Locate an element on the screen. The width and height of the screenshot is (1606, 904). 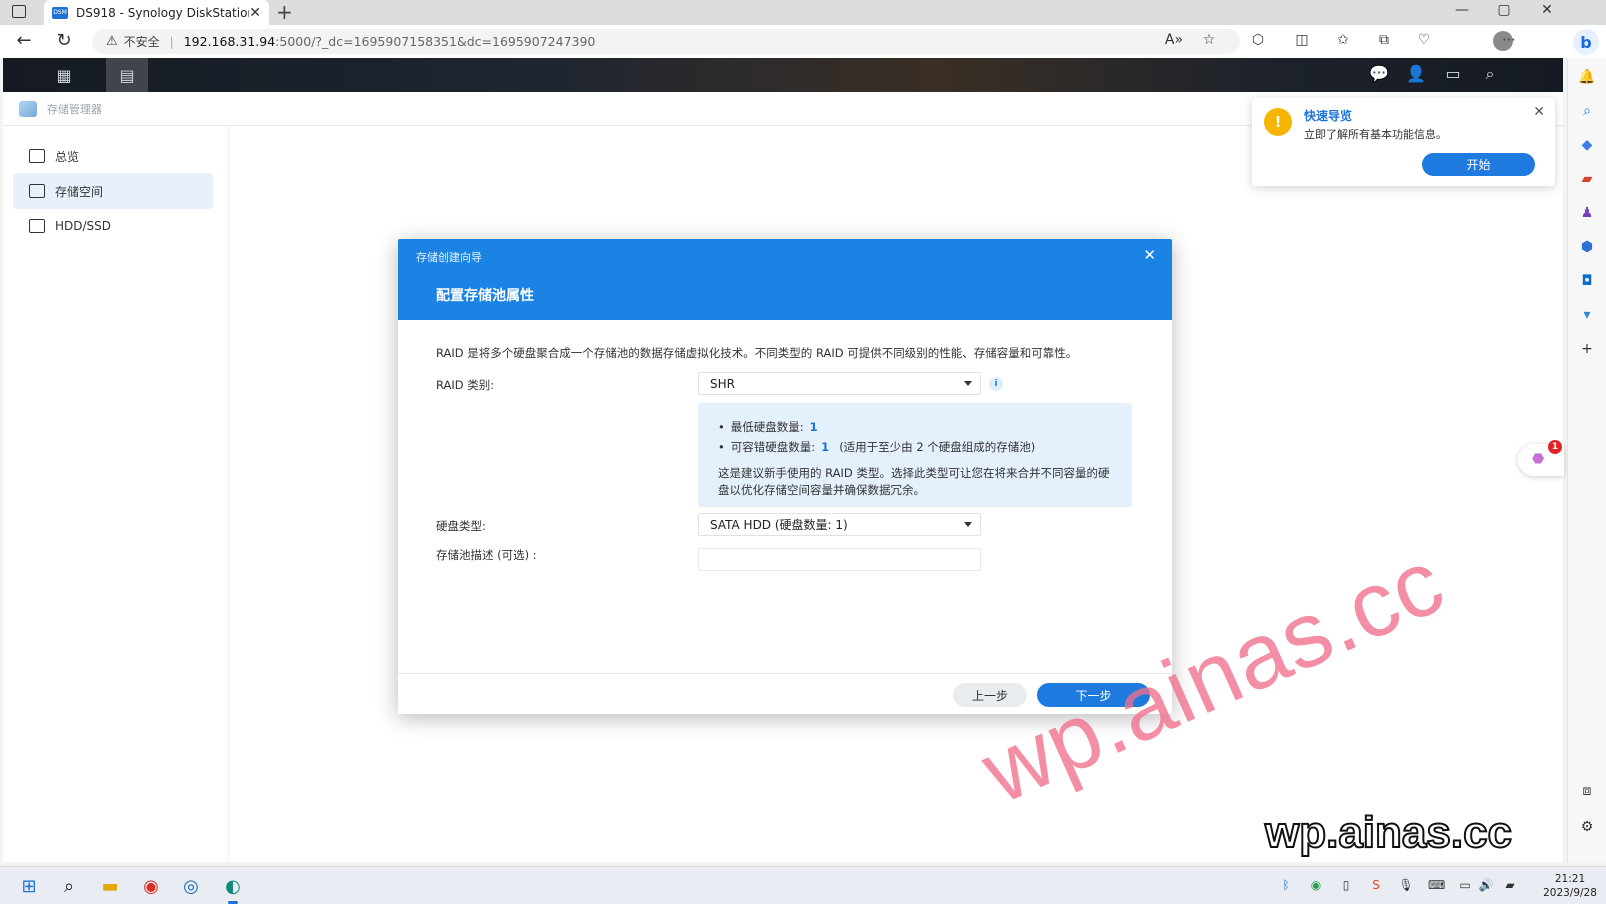
tab-close-icon: ✕ is located at coordinates (255, 13).